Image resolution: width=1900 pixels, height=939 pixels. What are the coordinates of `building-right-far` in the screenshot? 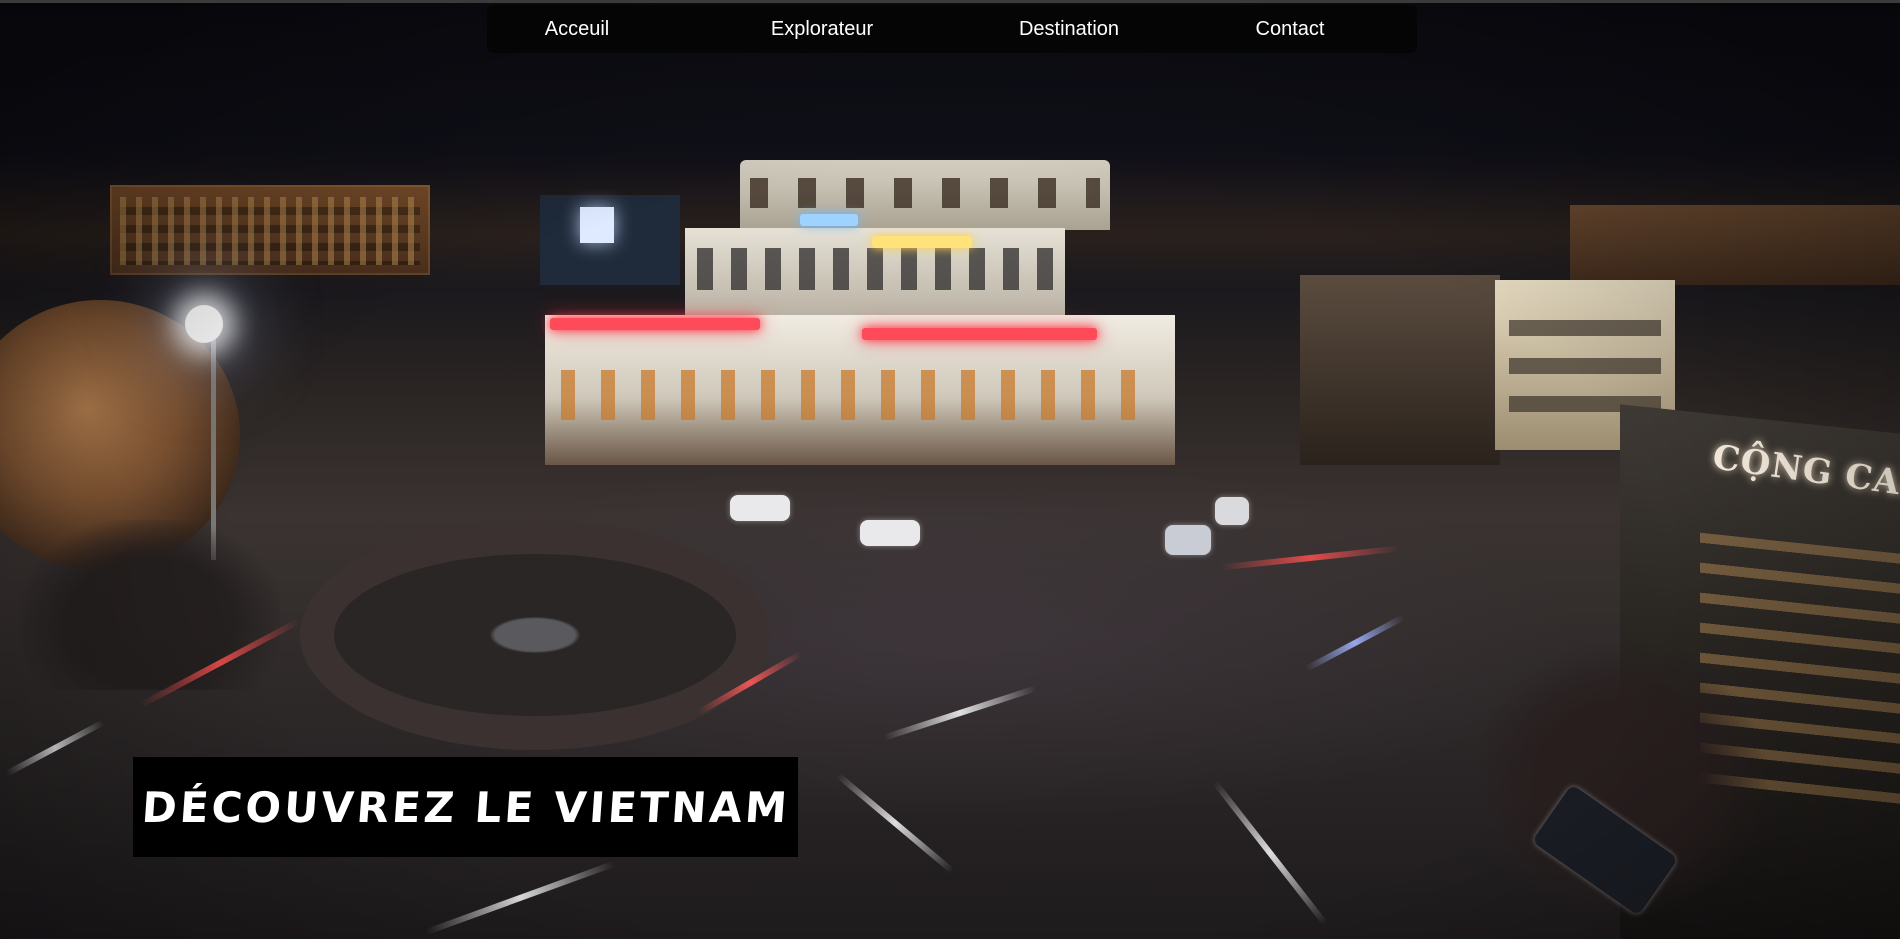 It's located at (1735, 245).